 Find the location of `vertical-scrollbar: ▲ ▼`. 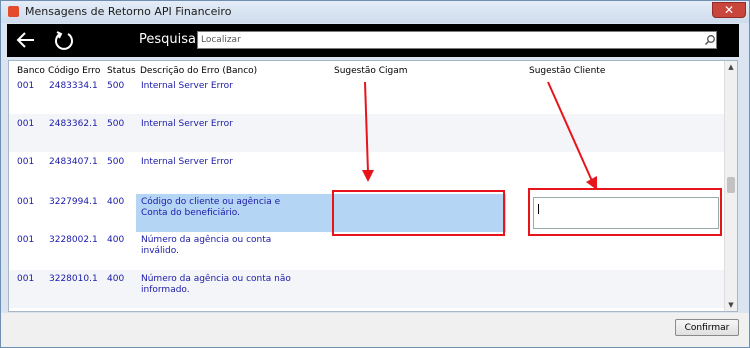

vertical-scrollbar: ▲ ▼ is located at coordinates (730, 186).